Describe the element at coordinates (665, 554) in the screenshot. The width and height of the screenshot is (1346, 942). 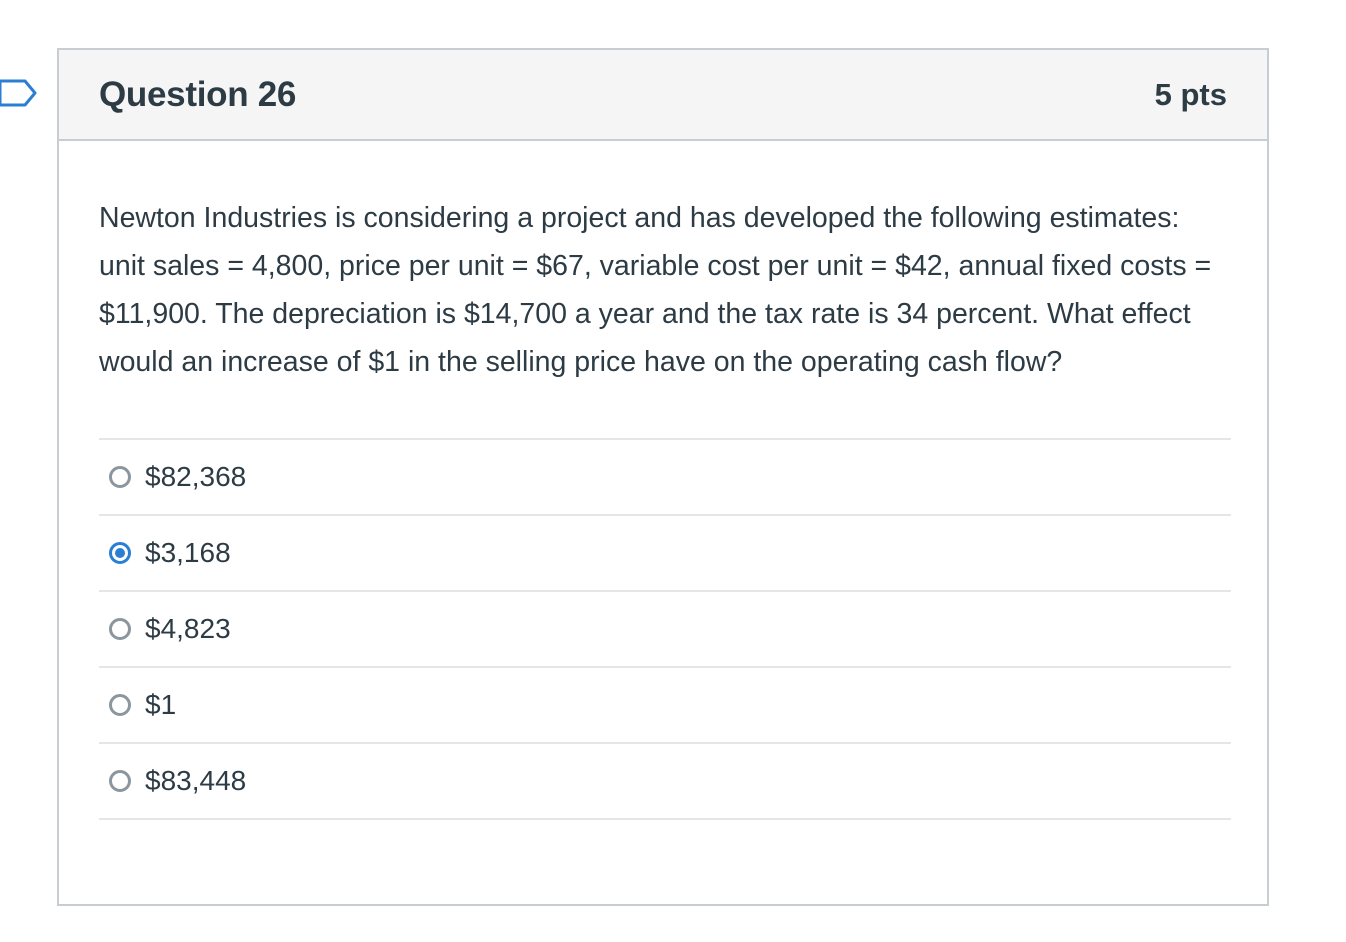
I see `answer-option: $3,168` at that location.